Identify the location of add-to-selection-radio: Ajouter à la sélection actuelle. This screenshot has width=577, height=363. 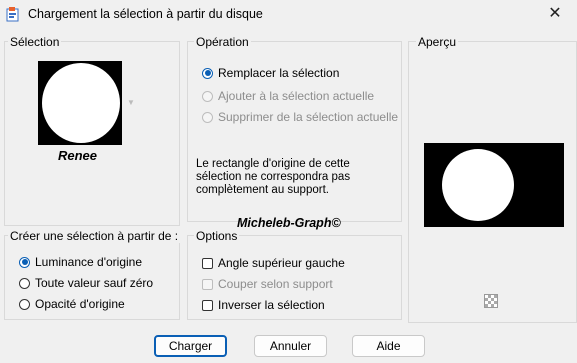
(288, 96).